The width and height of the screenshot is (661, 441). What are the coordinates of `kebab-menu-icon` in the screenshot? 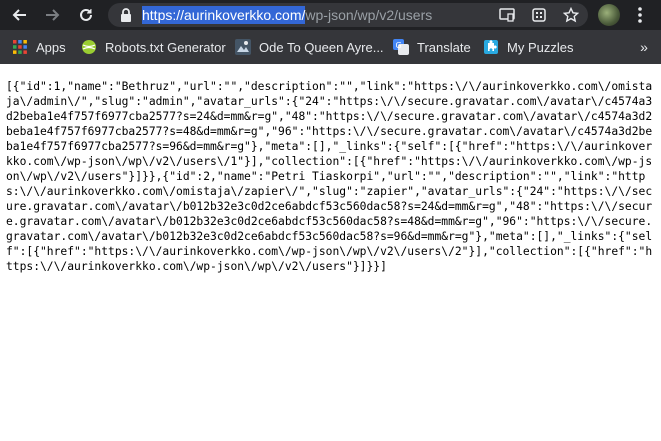 It's located at (640, 15).